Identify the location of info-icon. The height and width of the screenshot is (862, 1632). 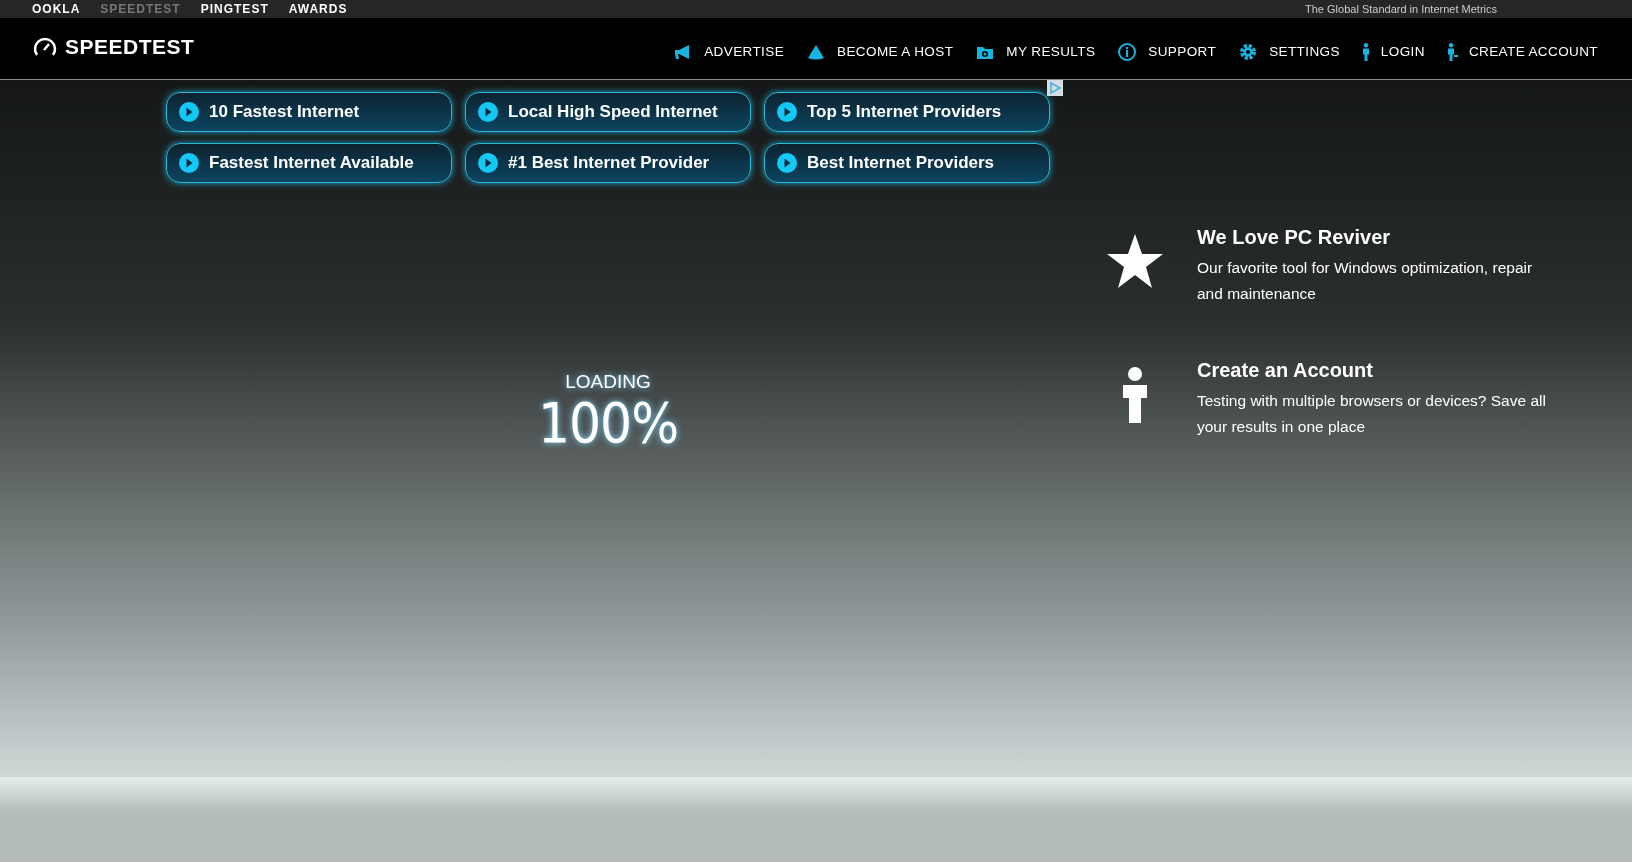
(1127, 51).